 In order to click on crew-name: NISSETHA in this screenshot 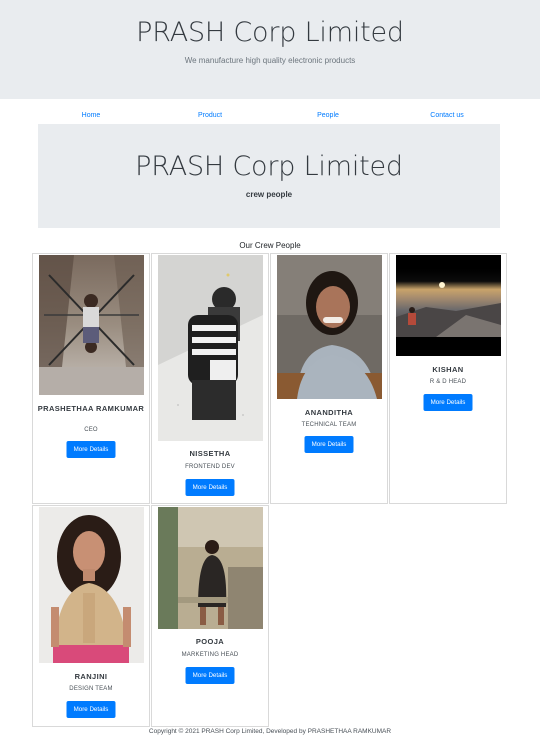, I will do `click(210, 453)`.